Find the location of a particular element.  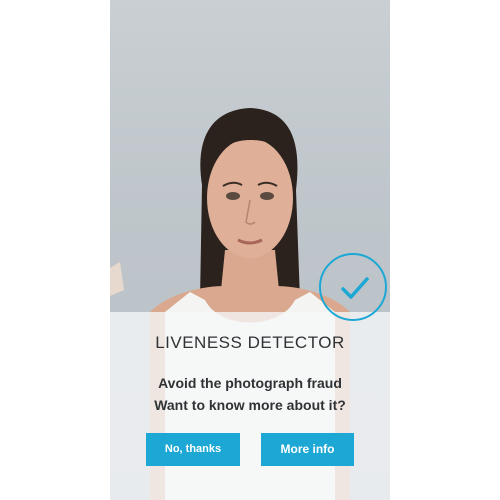

checkmark-badge is located at coordinates (353, 287).